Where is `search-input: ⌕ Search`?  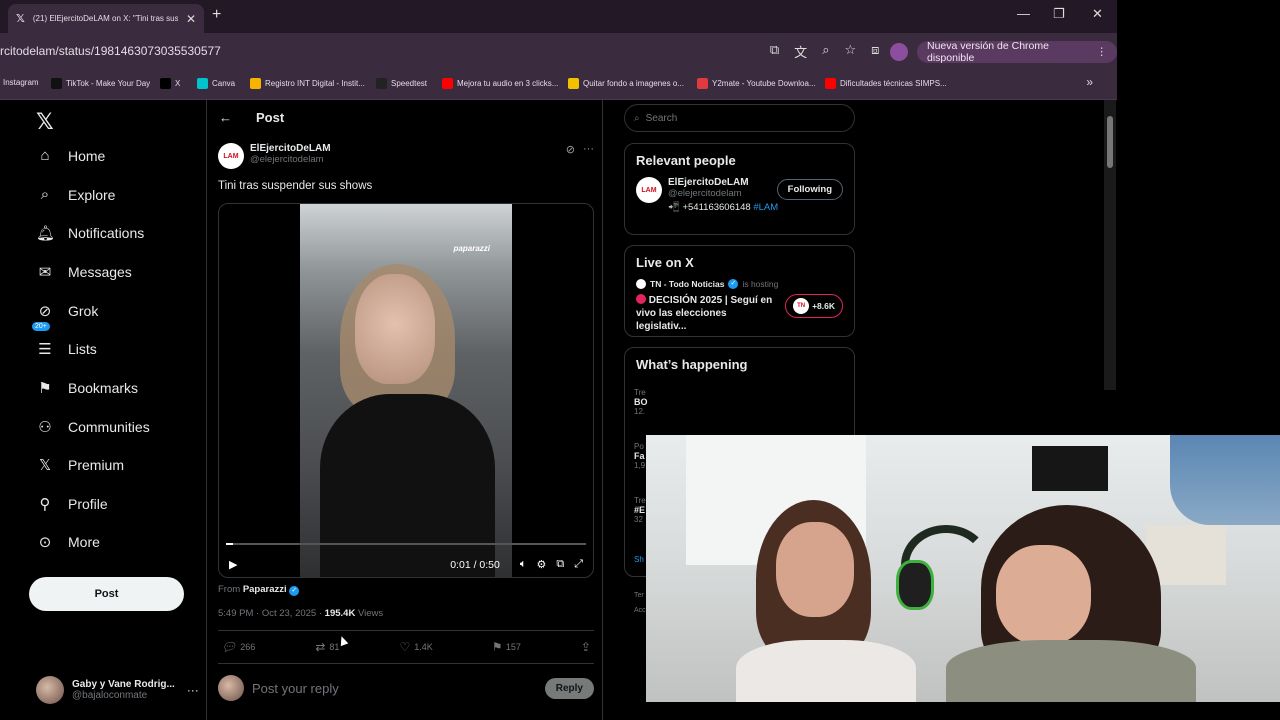 search-input: ⌕ Search is located at coordinates (739, 118).